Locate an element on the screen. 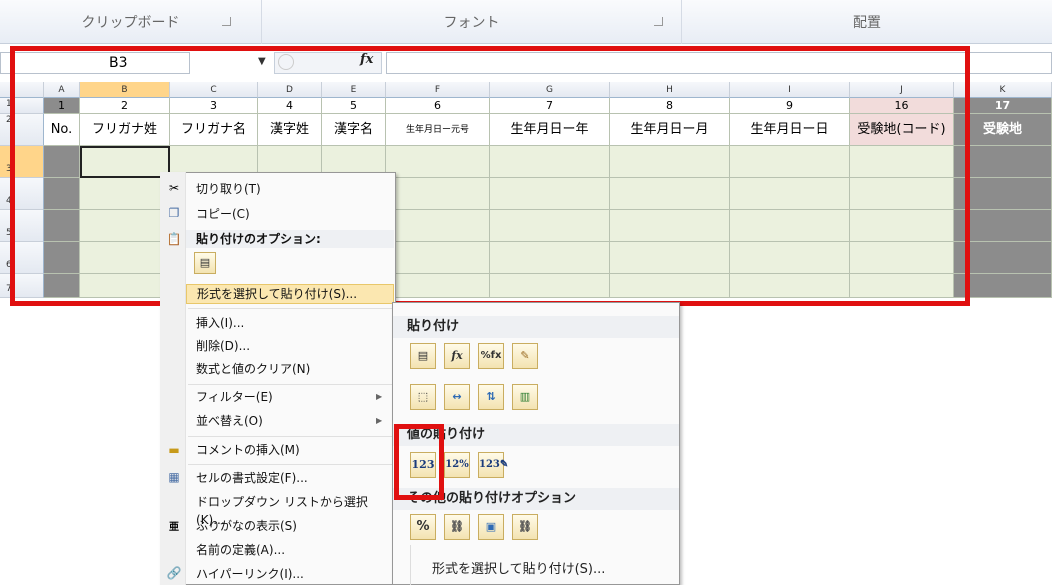  ribbon-group-alignment: 配置 is located at coordinates (867, 22).